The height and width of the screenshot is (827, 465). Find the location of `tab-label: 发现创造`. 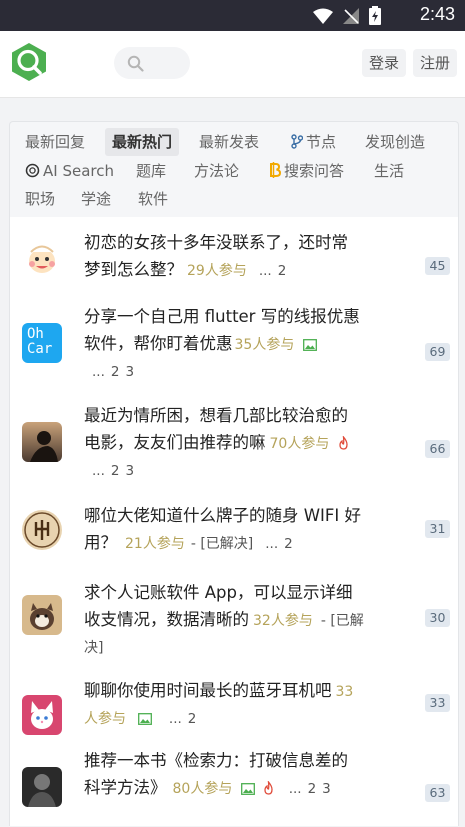

tab-label: 发现创造 is located at coordinates (395, 142).